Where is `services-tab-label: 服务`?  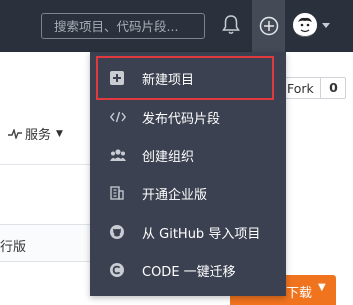
services-tab-label: 服务 is located at coordinates (38, 135).